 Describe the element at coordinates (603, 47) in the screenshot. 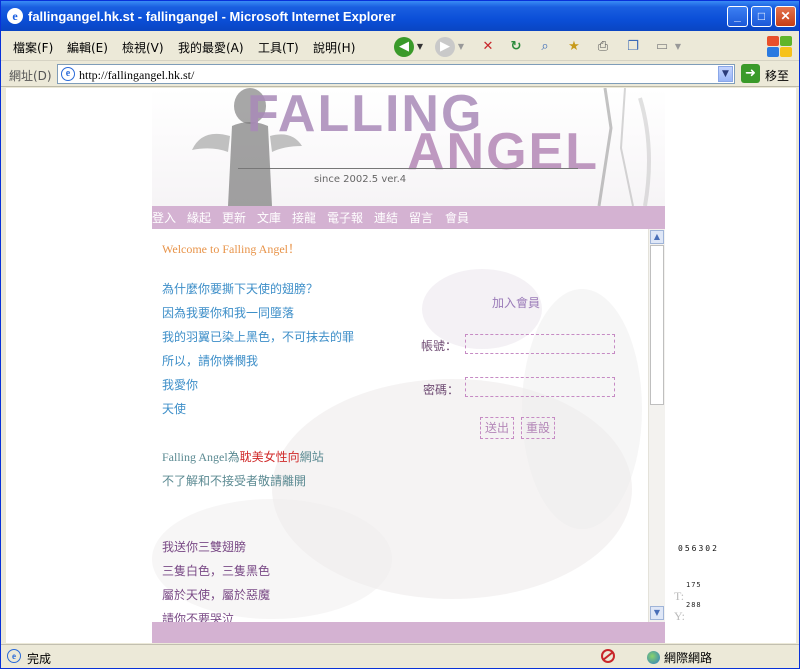

I see `print-icon: ⎙` at that location.